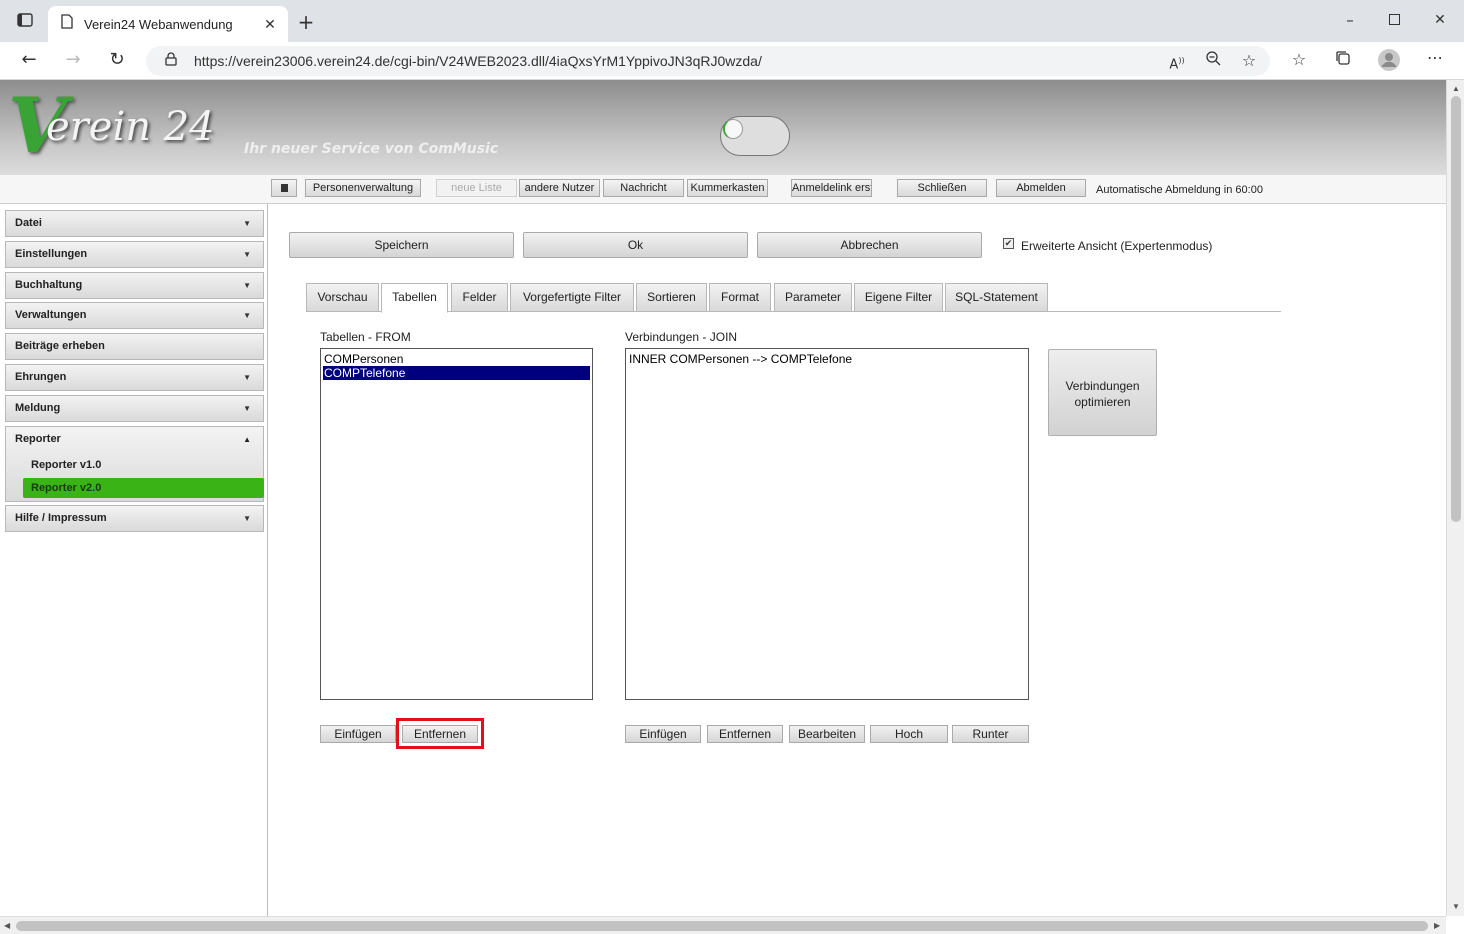 The width and height of the screenshot is (1464, 934). Describe the element at coordinates (134, 285) in the screenshot. I see `sidebar-item-buchhaltung: Buchhaltung ▼` at that location.